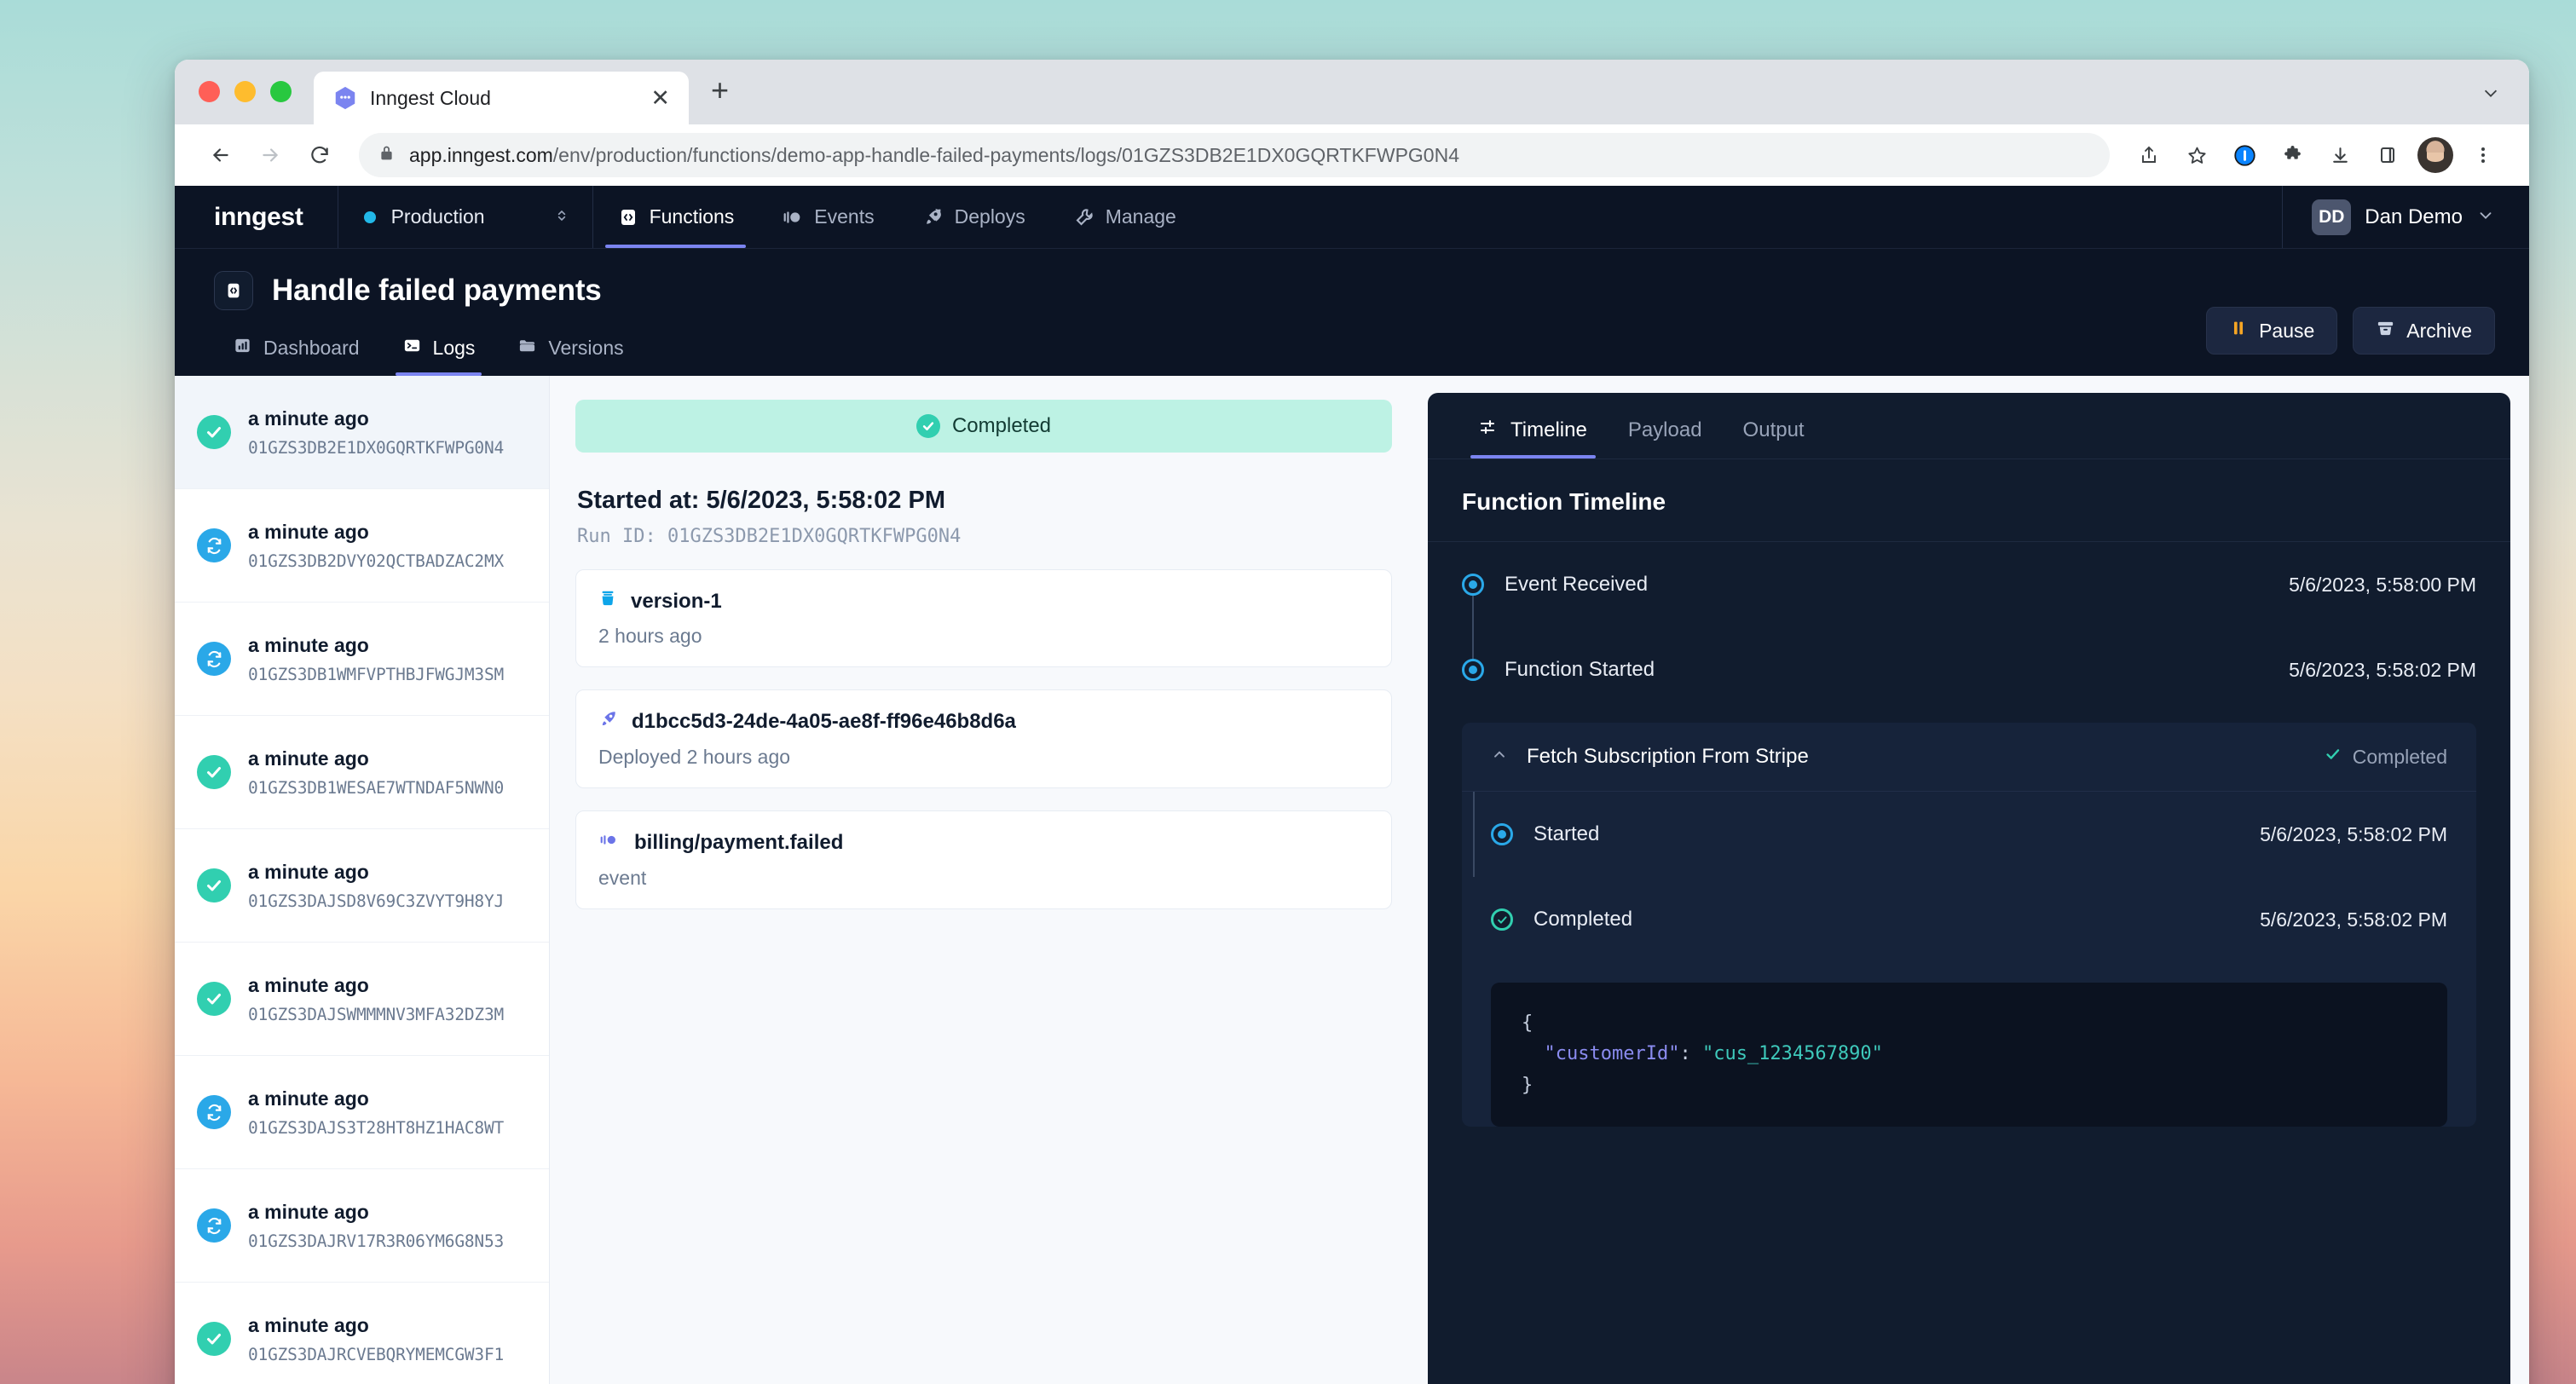 The width and height of the screenshot is (2576, 1384). What do you see at coordinates (256, 217) in the screenshot?
I see `inngest-logo: inngest` at bounding box center [256, 217].